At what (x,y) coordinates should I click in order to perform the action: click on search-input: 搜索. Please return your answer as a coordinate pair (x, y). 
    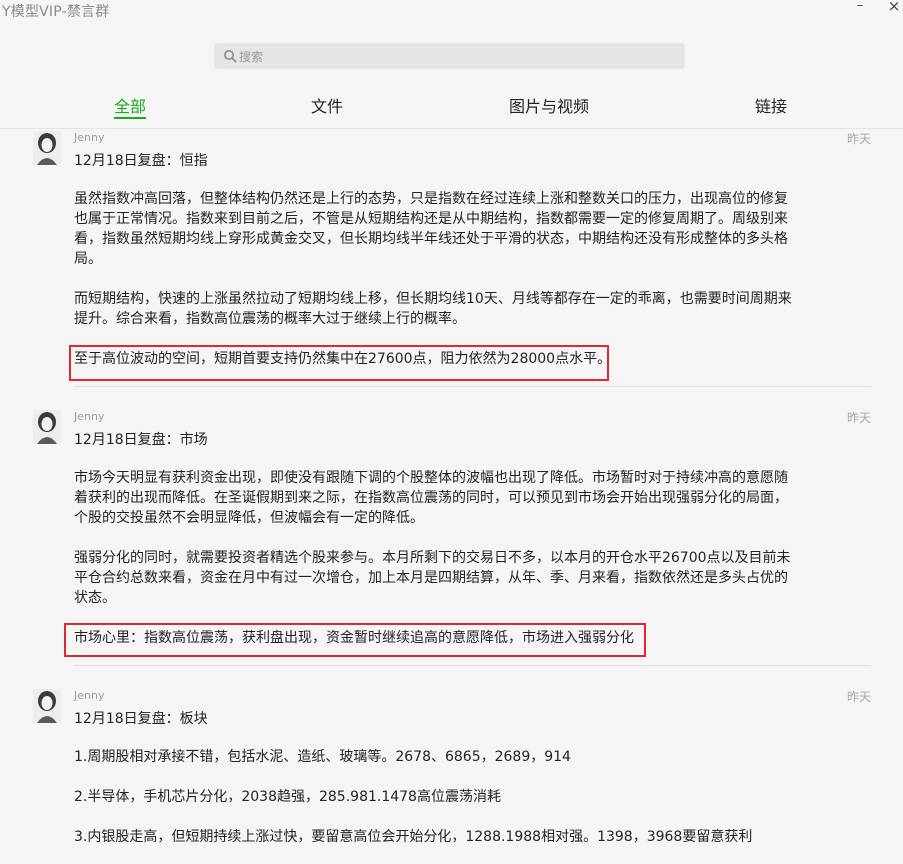
    Looking at the image, I should click on (449, 56).